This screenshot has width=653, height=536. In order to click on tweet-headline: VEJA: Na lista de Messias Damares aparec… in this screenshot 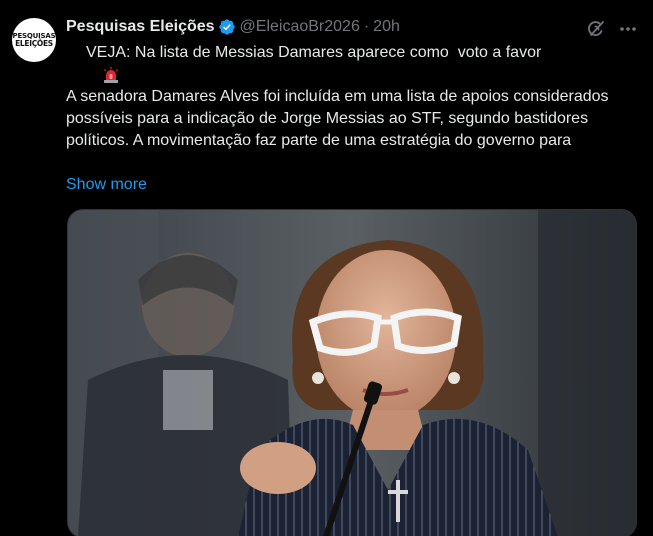, I will do `click(314, 52)`.